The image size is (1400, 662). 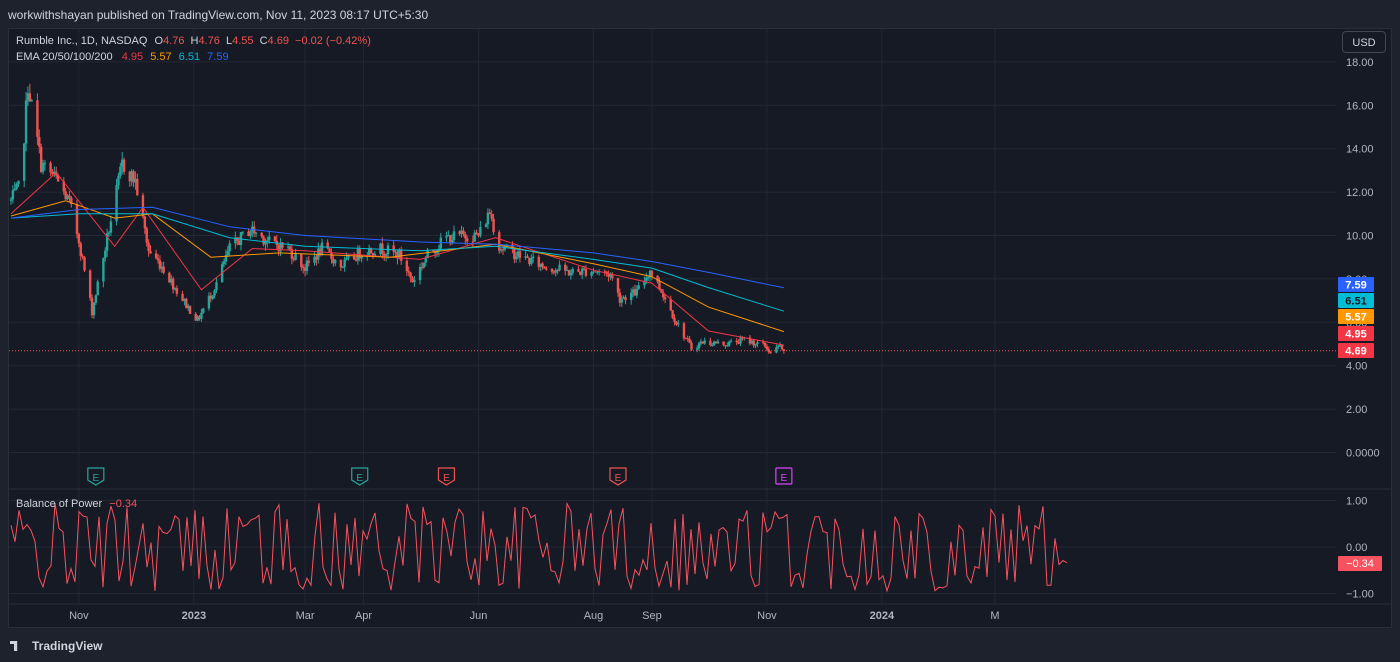 I want to click on footer, so click(x=700, y=645).